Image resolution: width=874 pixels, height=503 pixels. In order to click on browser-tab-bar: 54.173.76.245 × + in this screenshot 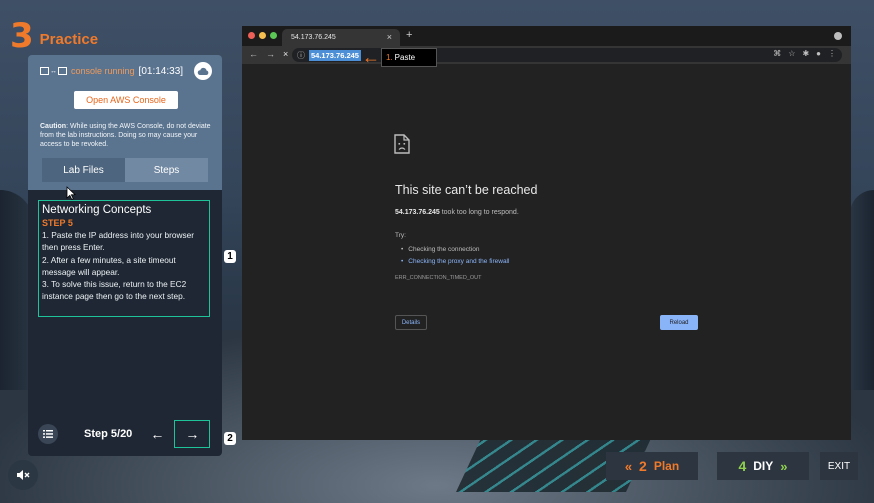, I will do `click(546, 36)`.